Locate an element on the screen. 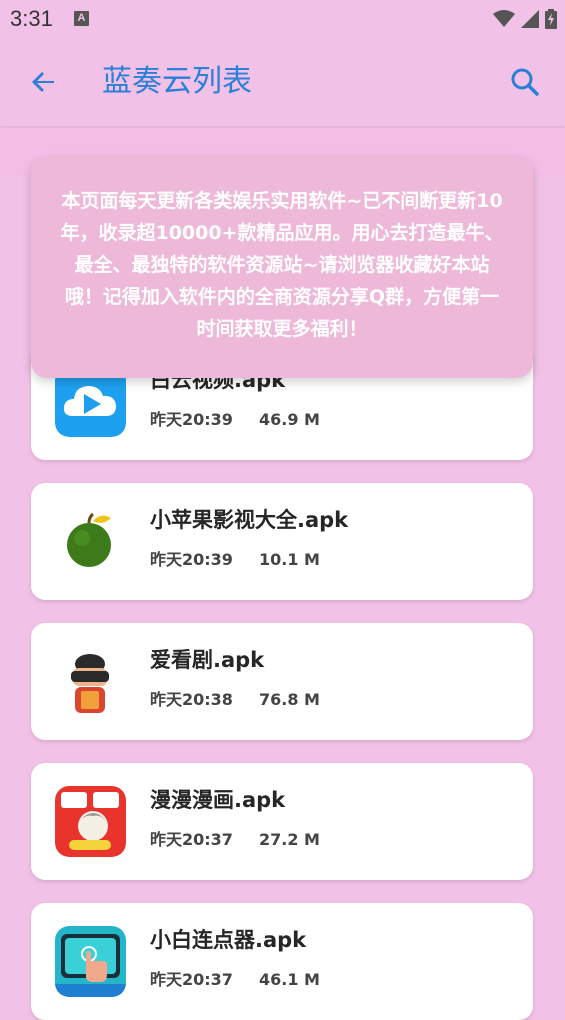  file-time: 昨天20:38 is located at coordinates (191, 699).